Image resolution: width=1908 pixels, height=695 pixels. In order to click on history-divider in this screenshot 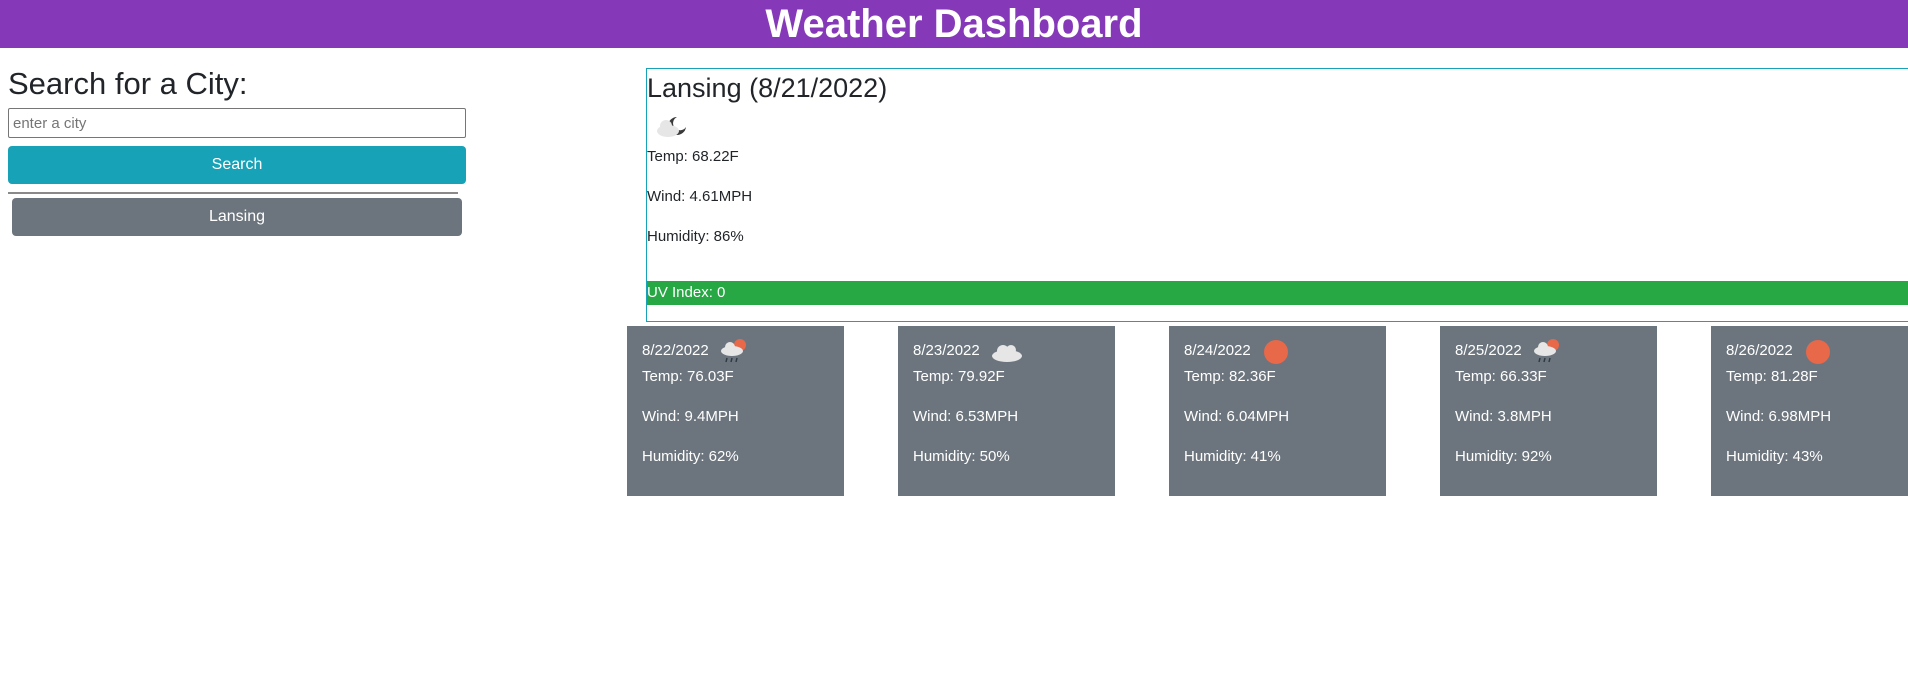, I will do `click(233, 193)`.